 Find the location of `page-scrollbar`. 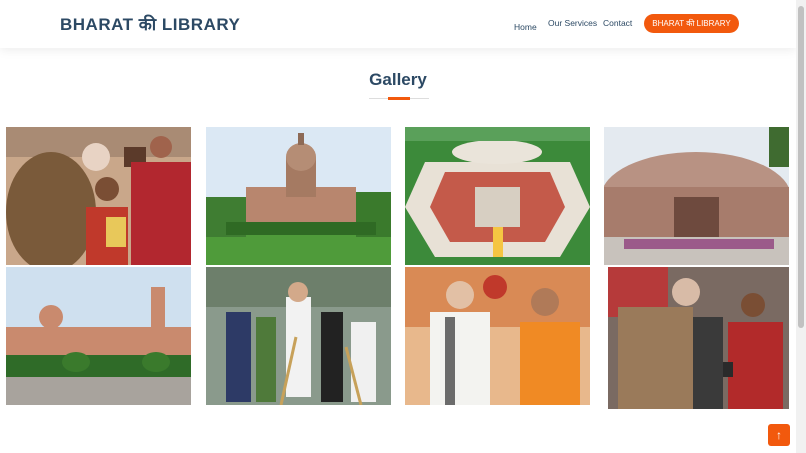

page-scrollbar is located at coordinates (801, 226).